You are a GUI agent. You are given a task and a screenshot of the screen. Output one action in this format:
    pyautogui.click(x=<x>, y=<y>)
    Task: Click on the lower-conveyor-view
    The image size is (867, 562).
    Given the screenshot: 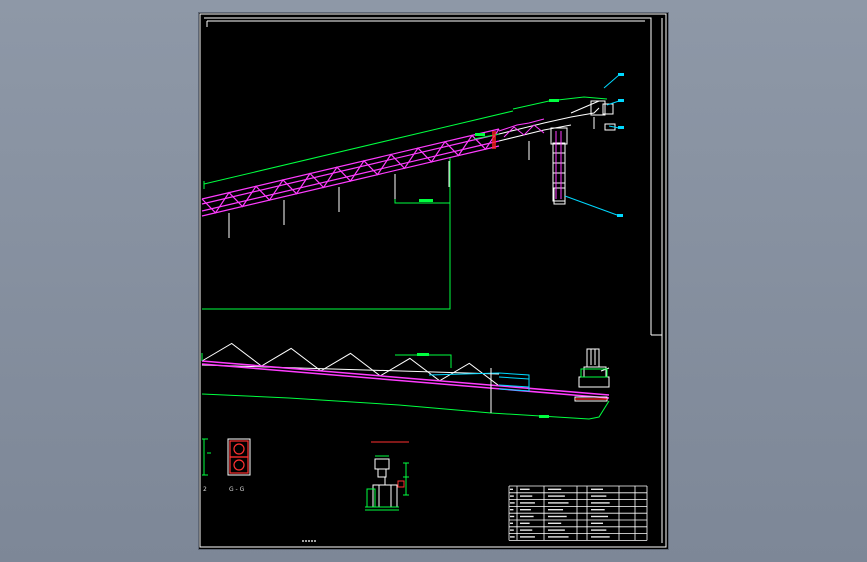 What is the action you would take?
    pyautogui.click(x=405, y=381)
    